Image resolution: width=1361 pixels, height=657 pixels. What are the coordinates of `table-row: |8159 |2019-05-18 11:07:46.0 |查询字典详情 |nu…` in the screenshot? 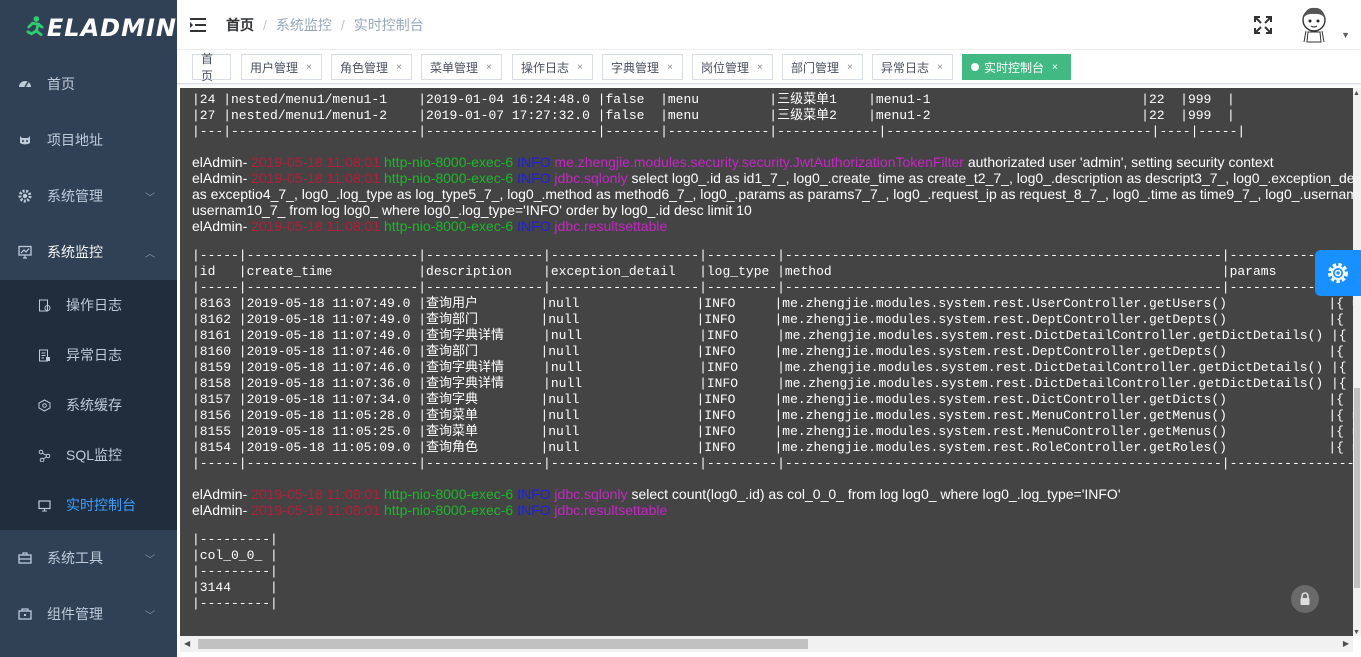 It's located at (769, 367).